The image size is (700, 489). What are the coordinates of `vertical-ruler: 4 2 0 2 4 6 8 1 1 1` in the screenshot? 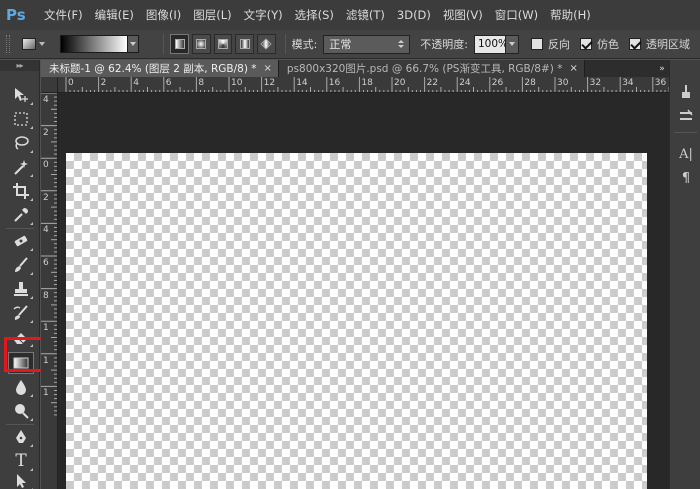 It's located at (49, 291).